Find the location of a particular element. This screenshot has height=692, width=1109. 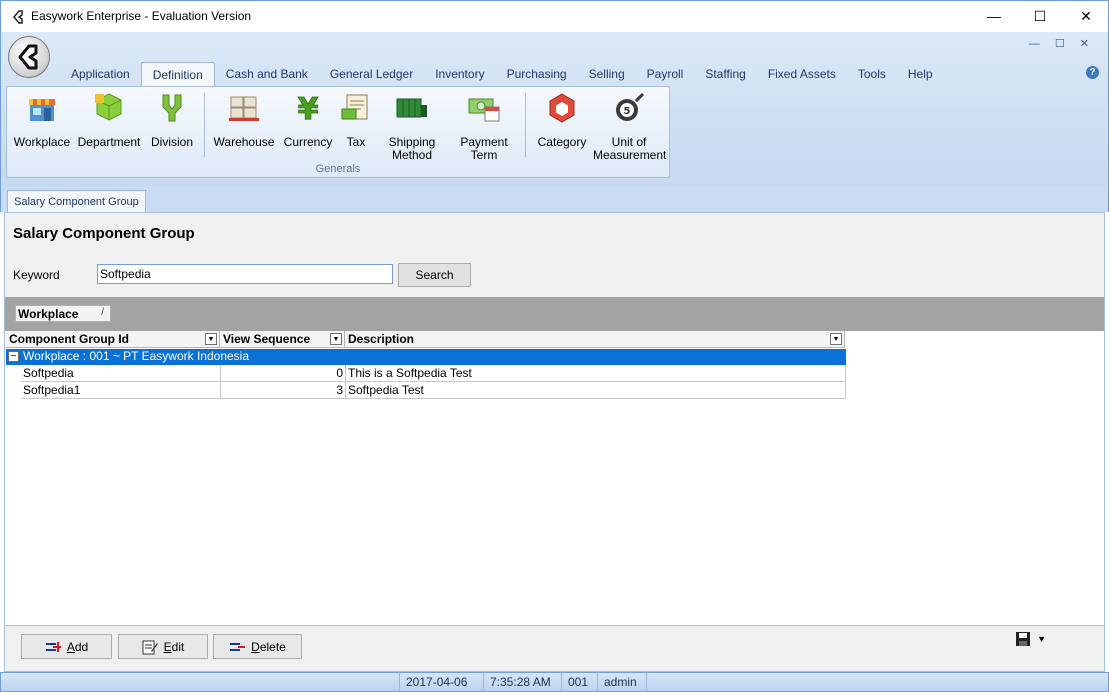

division-button: Division is located at coordinates (172, 120).